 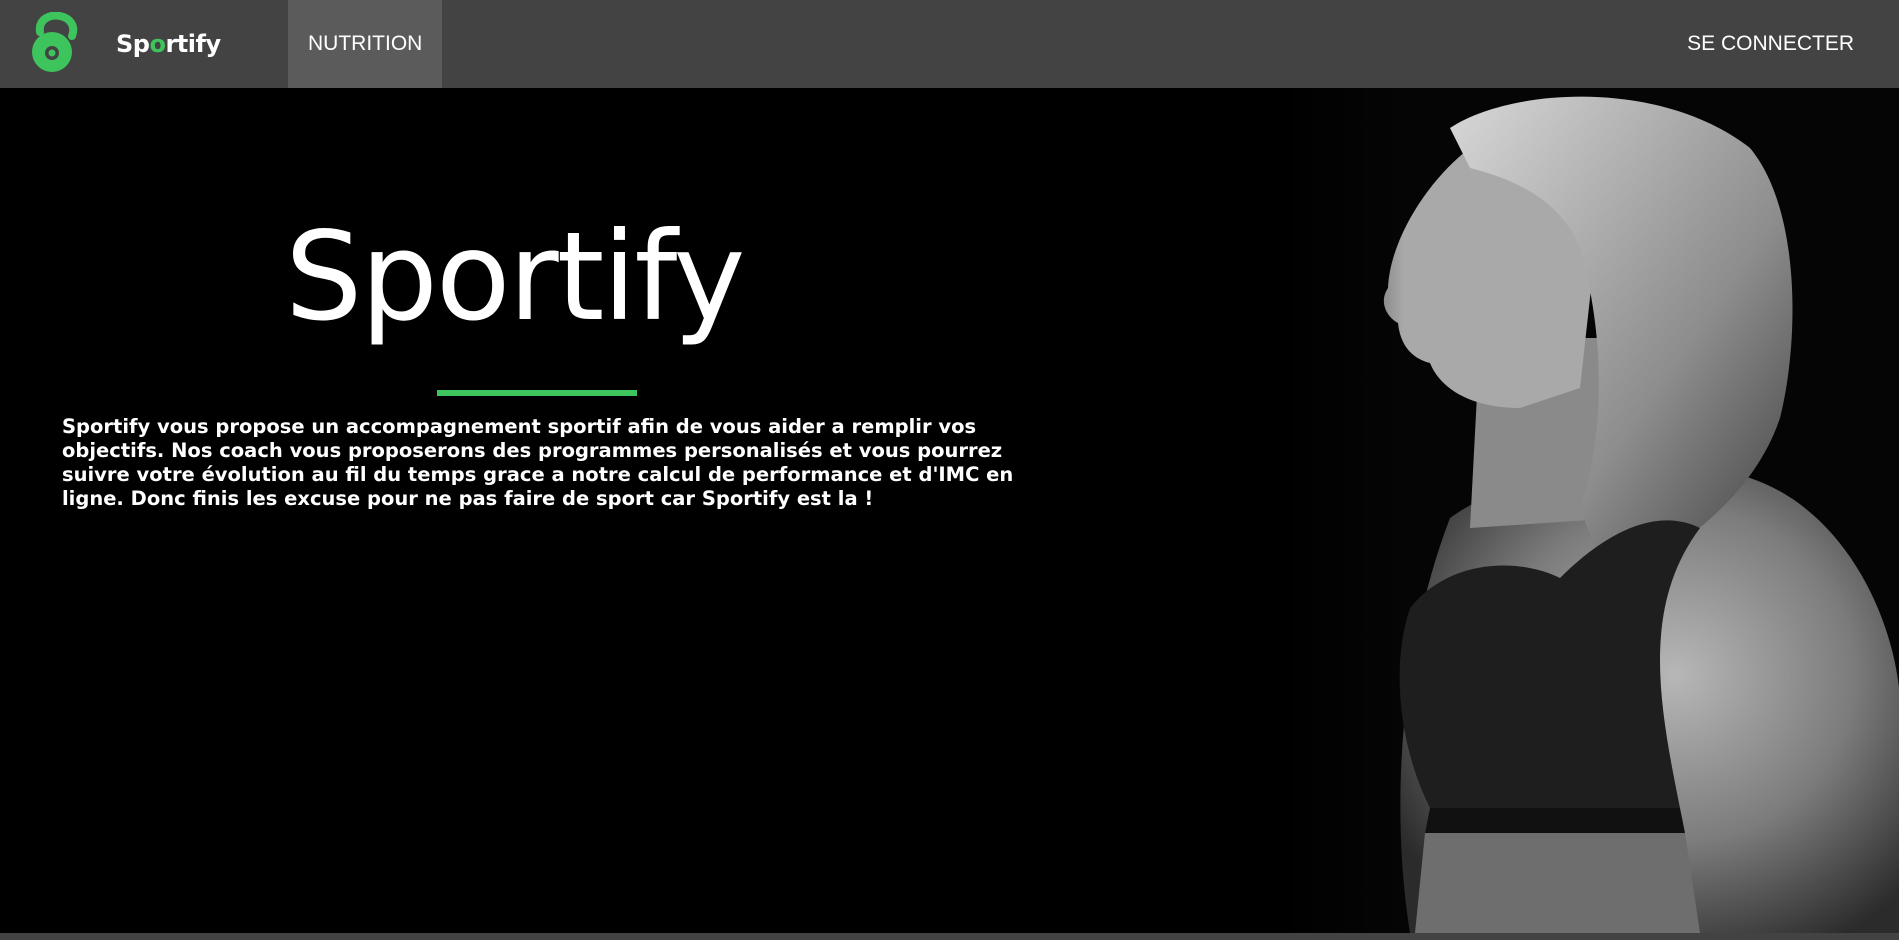 I want to click on brand-name-part-2: rtify, so click(x=193, y=44).